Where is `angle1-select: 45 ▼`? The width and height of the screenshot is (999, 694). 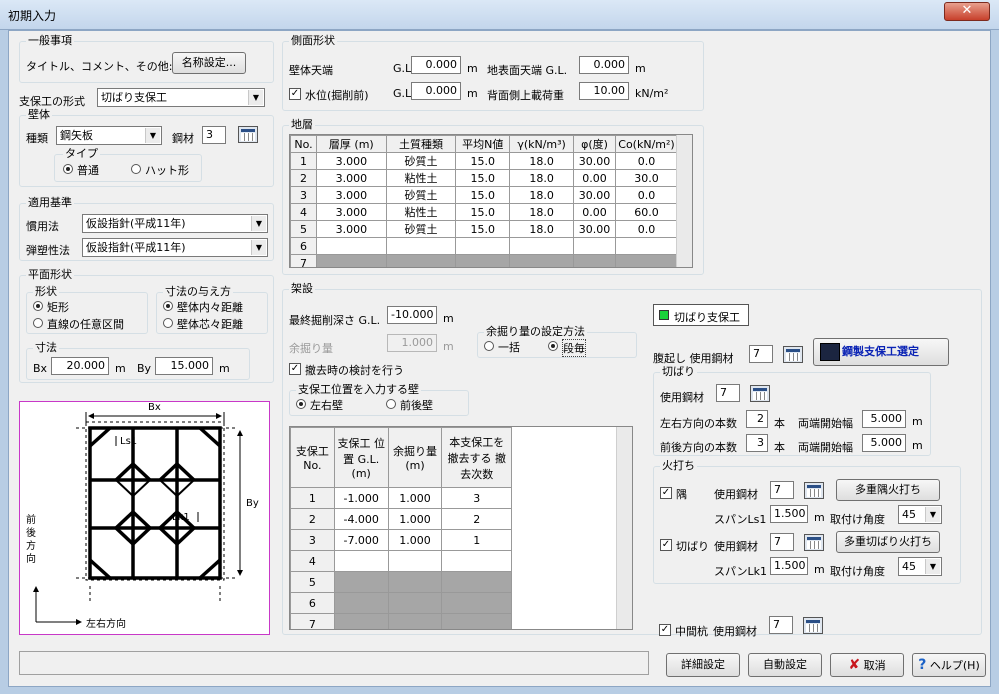
angle1-select: 45 ▼ is located at coordinates (920, 514).